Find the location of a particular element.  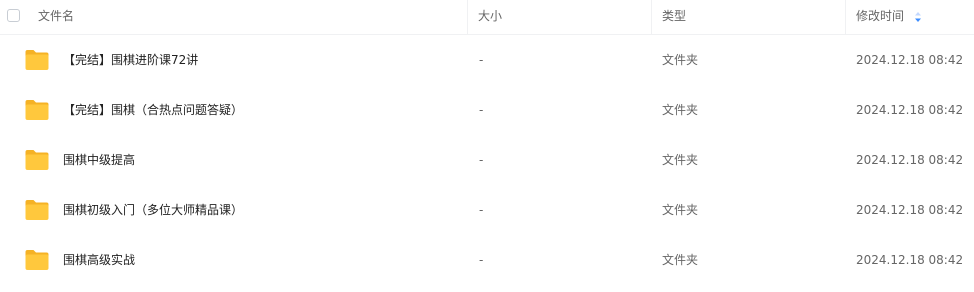

file-name: 【完结】围棋进阶课72讲 is located at coordinates (130, 60).